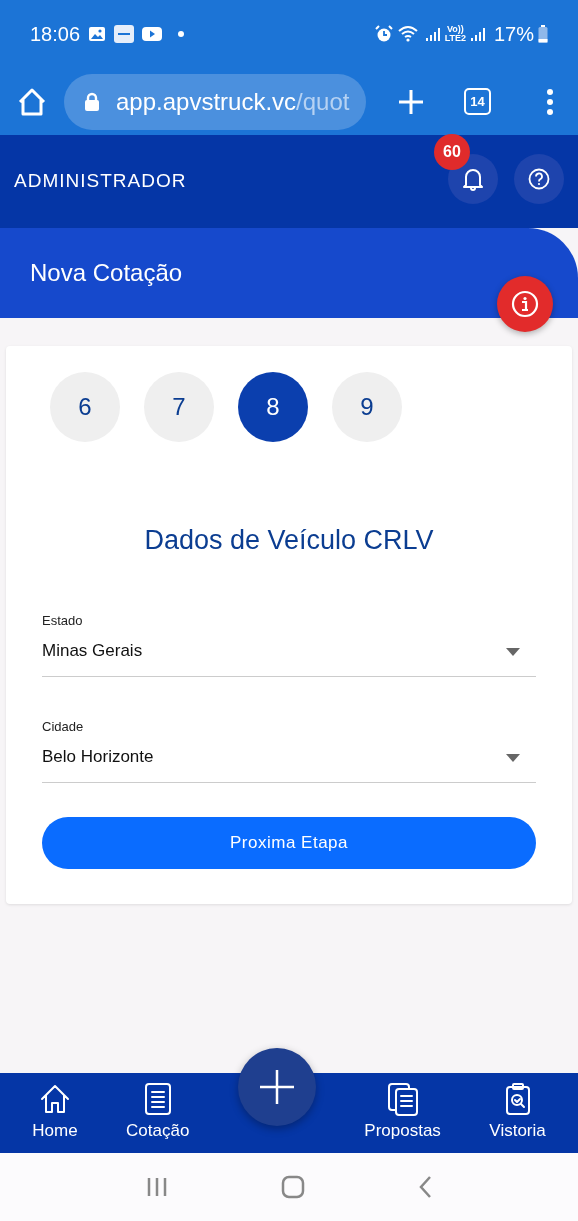 The height and width of the screenshot is (1221, 578). Describe the element at coordinates (477, 101) in the screenshot. I see `tab-count-button: 14` at that location.